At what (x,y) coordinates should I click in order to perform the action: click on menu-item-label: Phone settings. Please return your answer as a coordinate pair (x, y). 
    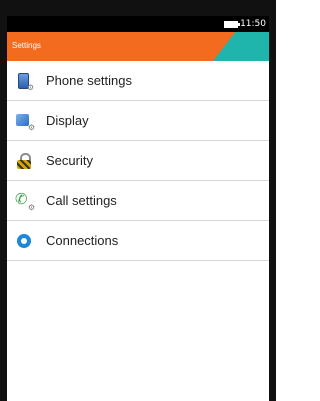
    Looking at the image, I should click on (89, 80).